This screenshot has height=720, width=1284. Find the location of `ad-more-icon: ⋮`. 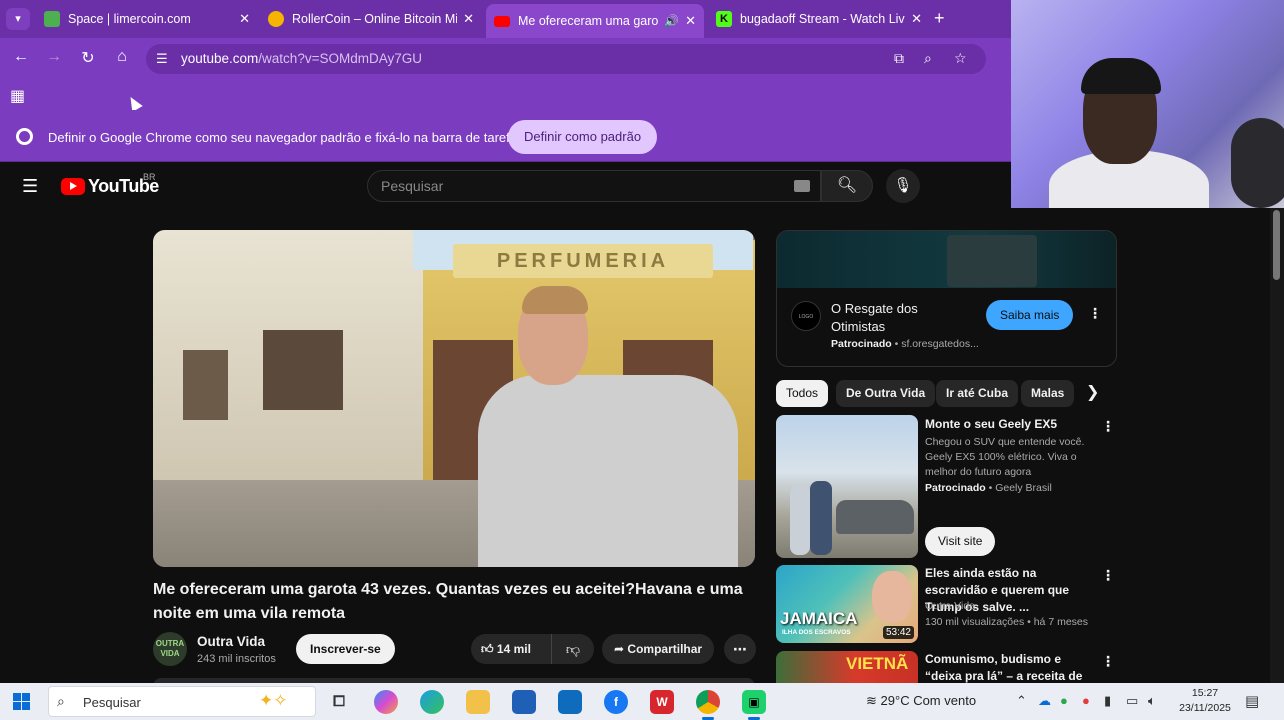

ad-more-icon: ⋮ is located at coordinates (1095, 313).